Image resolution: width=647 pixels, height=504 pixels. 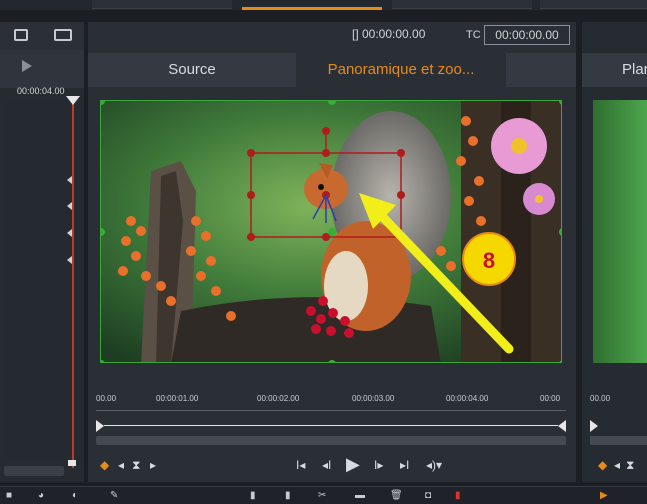 What do you see at coordinates (326, 465) in the screenshot?
I see `step-back-icon: ◂I` at bounding box center [326, 465].